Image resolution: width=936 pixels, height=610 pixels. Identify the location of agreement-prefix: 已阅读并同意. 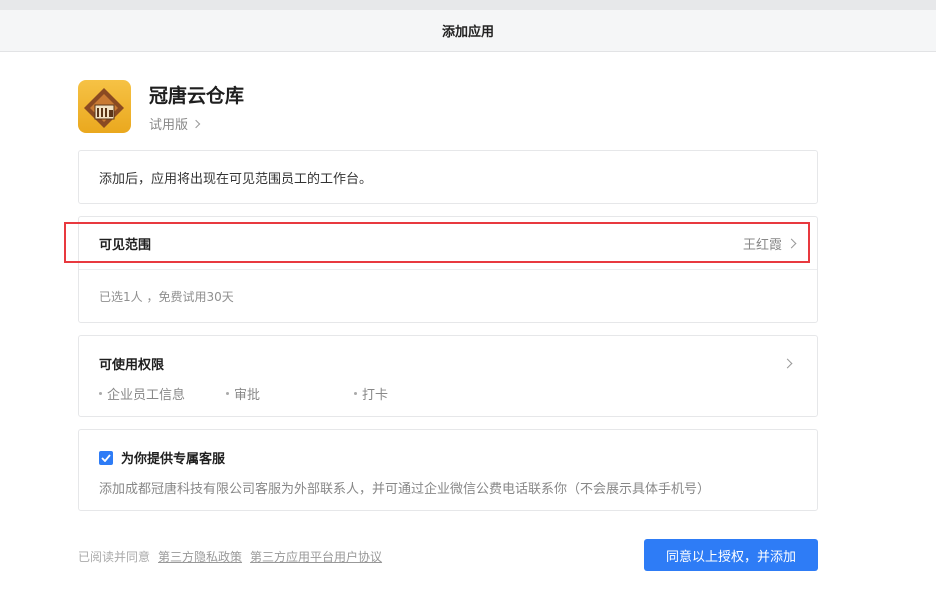
(114, 557).